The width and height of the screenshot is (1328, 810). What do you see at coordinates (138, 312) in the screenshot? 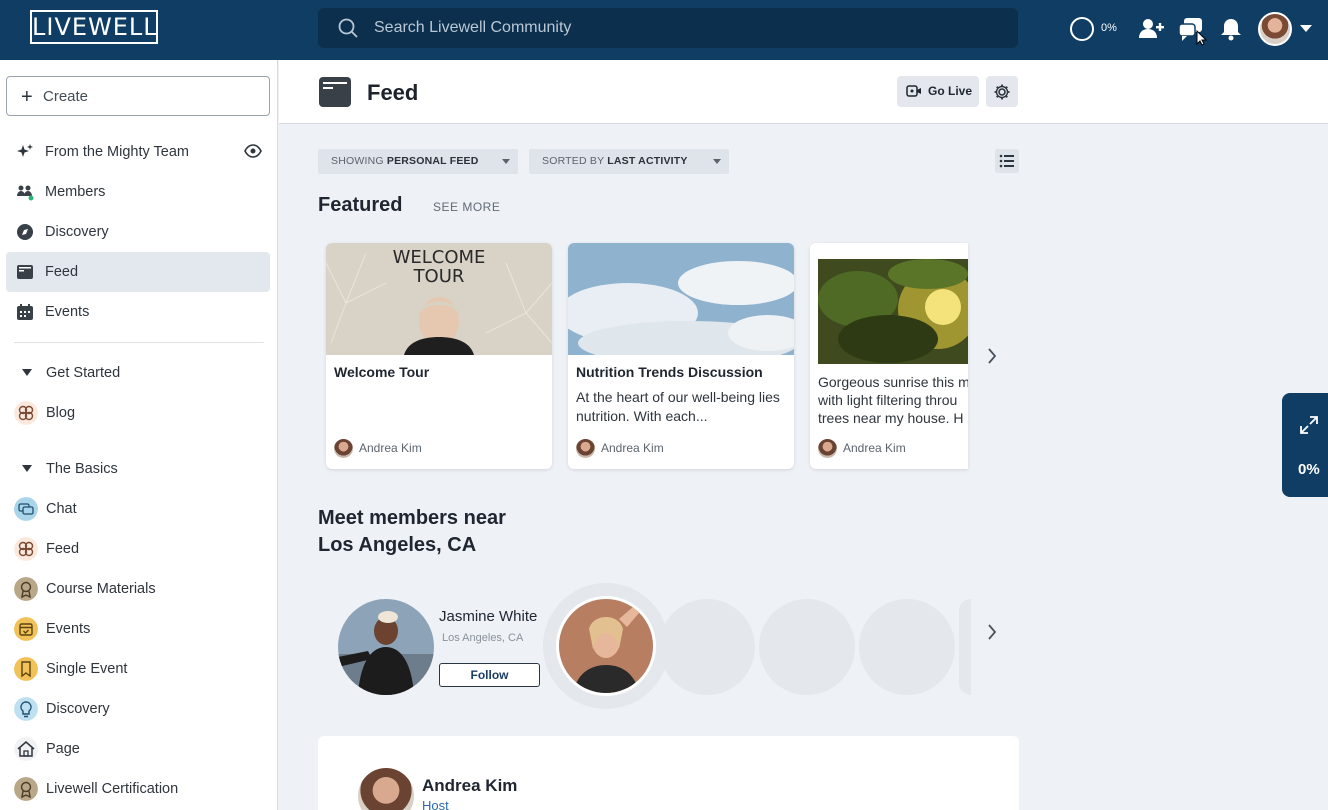
I see `sidebar-item-events: Events` at bounding box center [138, 312].